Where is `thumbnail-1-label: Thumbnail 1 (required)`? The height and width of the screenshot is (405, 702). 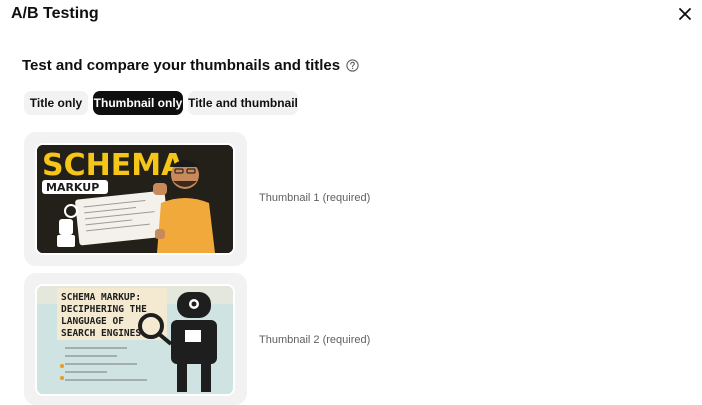 thumbnail-1-label: Thumbnail 1 (required) is located at coordinates (315, 198).